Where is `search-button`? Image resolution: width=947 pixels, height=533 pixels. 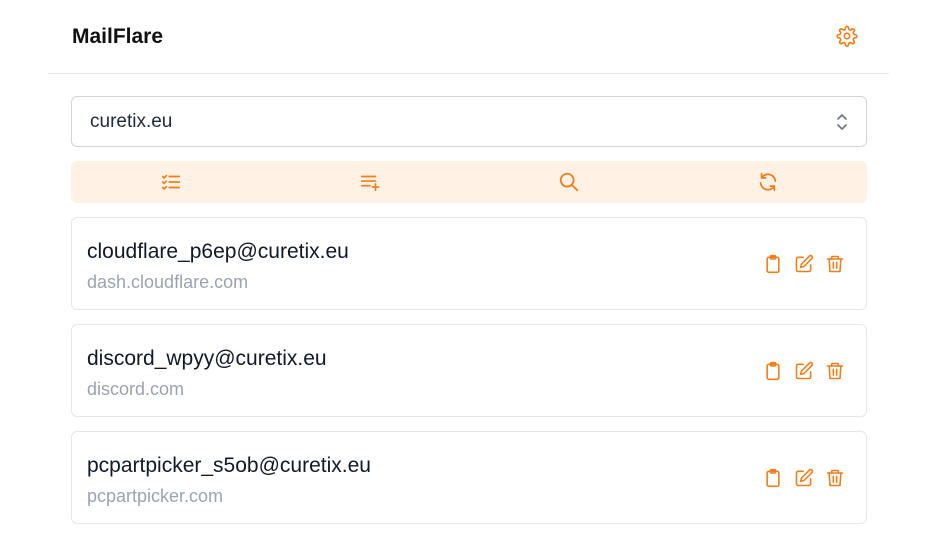
search-button is located at coordinates (568, 182).